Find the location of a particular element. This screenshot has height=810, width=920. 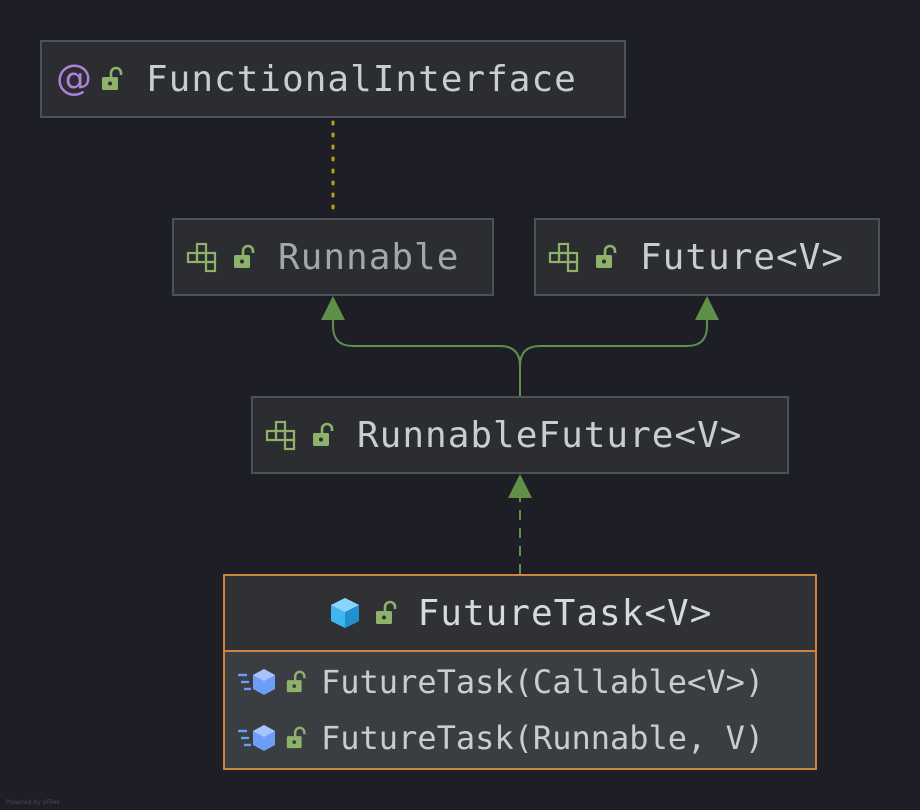

node-runnable: Runnable is located at coordinates (333, 257).